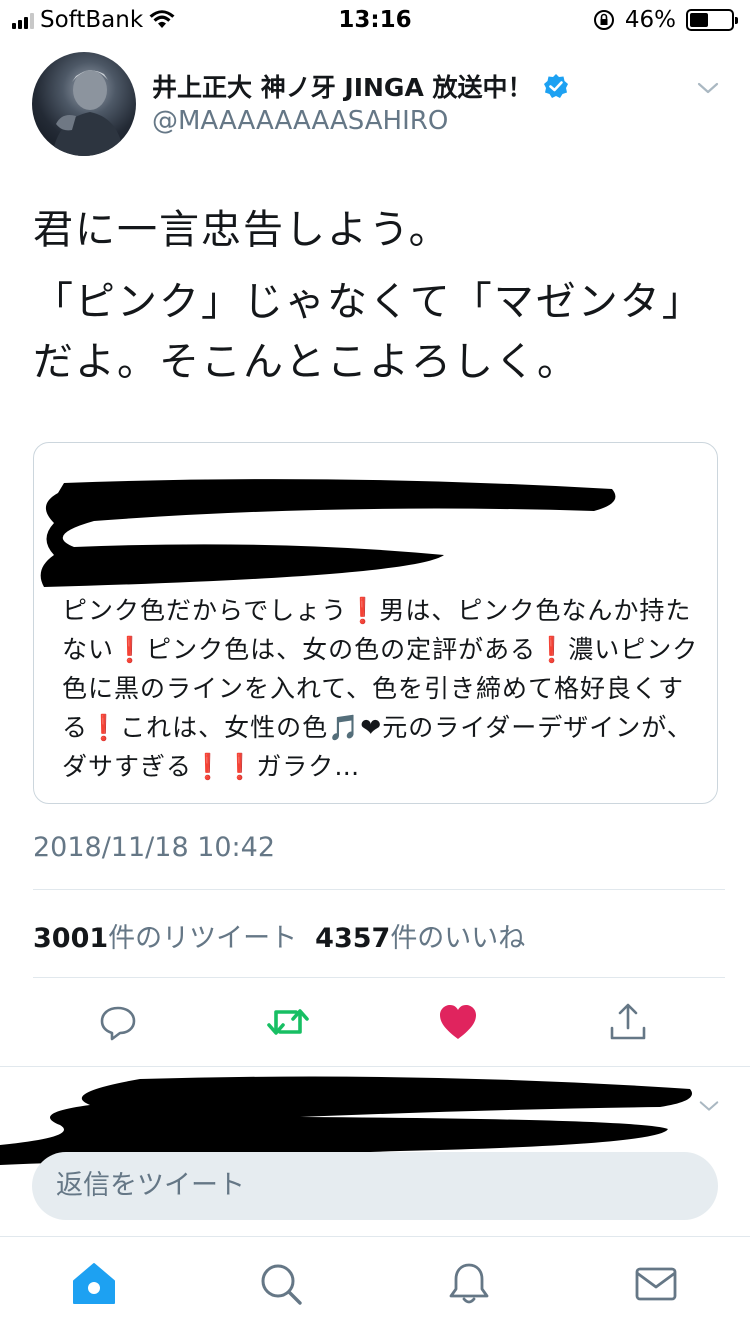  I want to click on display-name: 井上正大 神ノ牙 JINGA 放送中！, so click(360, 86).